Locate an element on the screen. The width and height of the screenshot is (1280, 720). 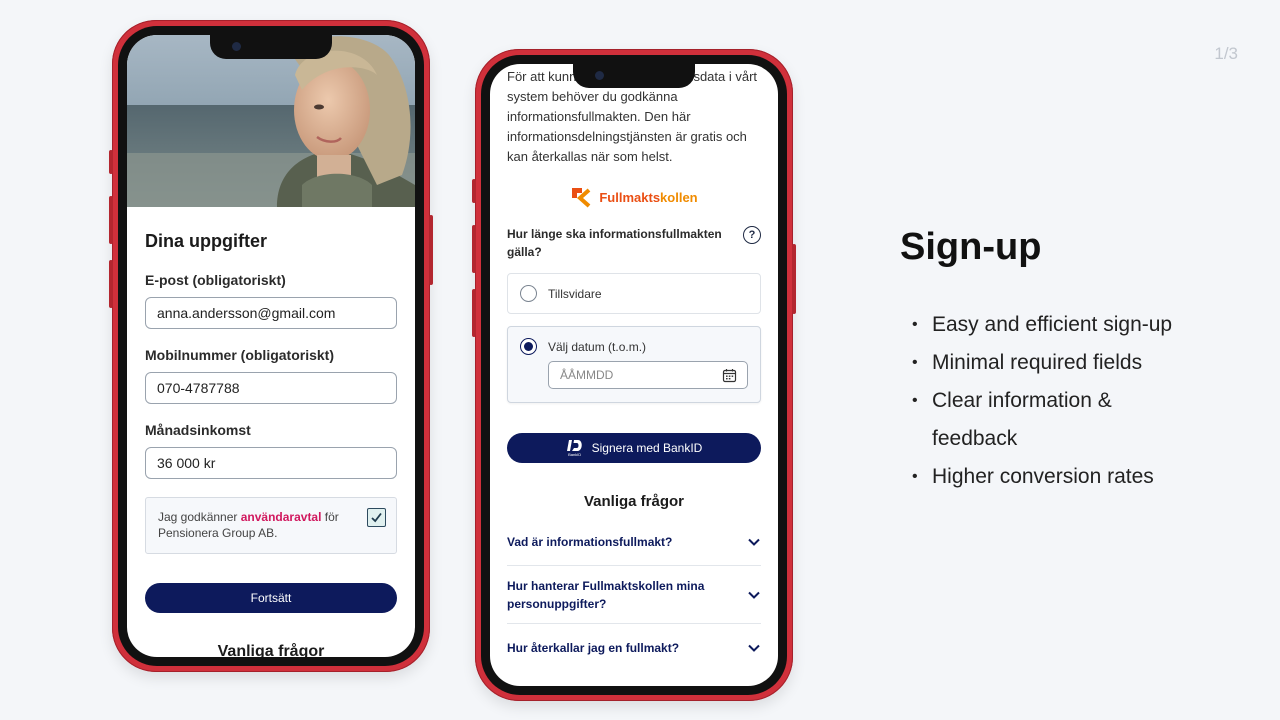
bullet-item: Higher conversion rates is located at coordinates (1052, 477).